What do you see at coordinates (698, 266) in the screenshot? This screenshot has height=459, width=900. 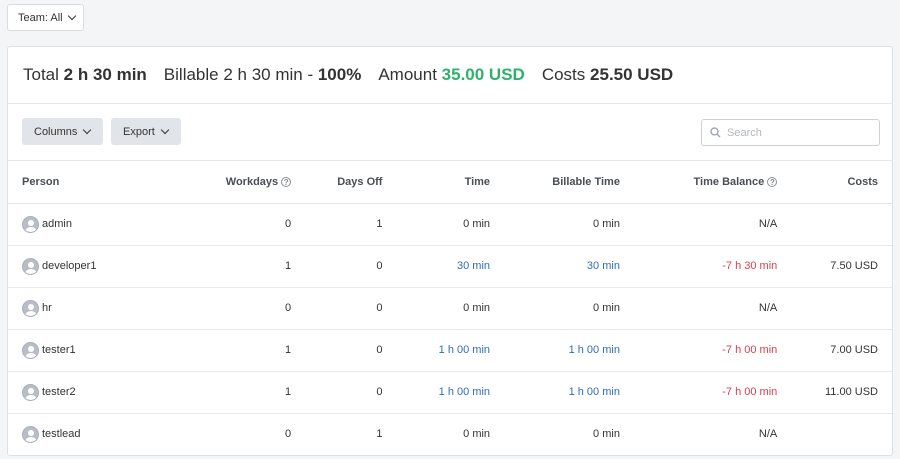 I see `time-balance-cell: -7 h 30 min` at bounding box center [698, 266].